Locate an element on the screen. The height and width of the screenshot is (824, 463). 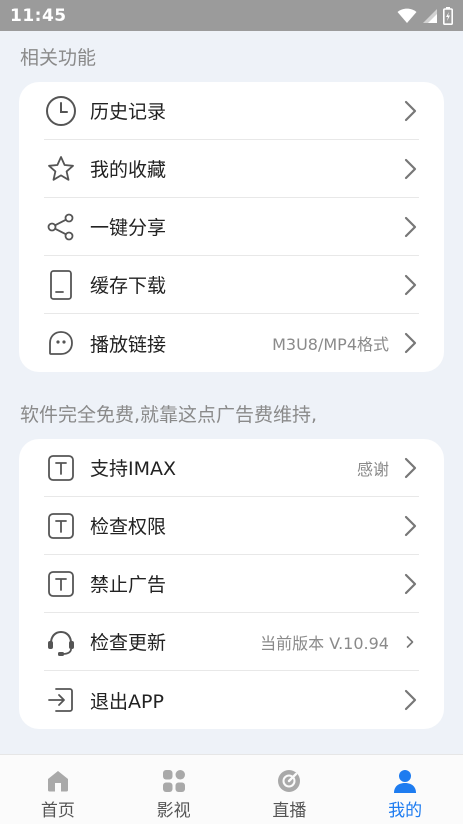
check-update-label: 检查更新 is located at coordinates (128, 643).